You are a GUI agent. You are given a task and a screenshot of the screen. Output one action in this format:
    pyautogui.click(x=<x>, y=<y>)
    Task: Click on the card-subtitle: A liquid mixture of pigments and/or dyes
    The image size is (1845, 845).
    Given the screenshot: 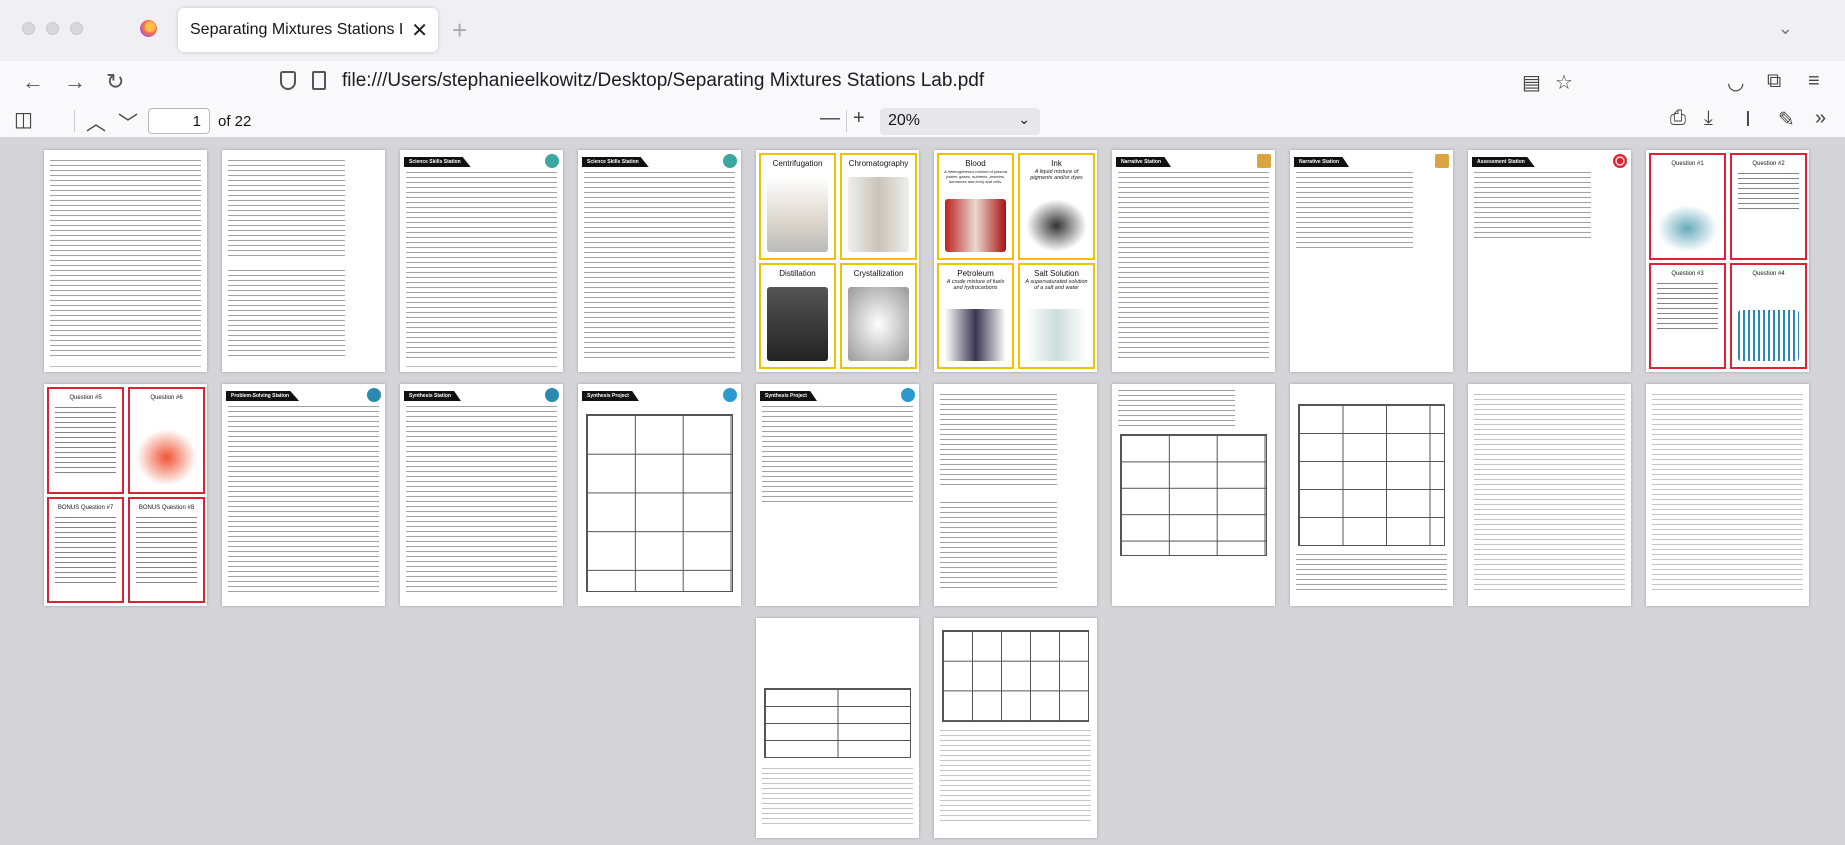 What is the action you would take?
    pyautogui.click(x=1056, y=175)
    